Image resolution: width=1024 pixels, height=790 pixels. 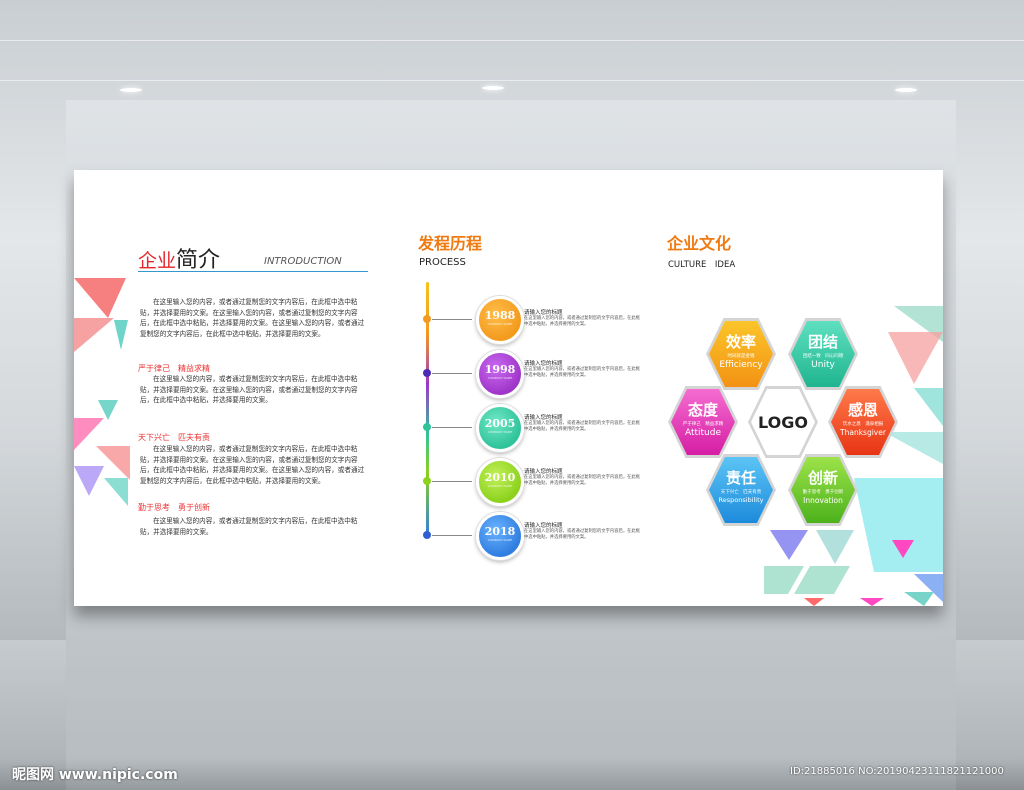 I want to click on value-zh: 团结, so click(x=822, y=342).